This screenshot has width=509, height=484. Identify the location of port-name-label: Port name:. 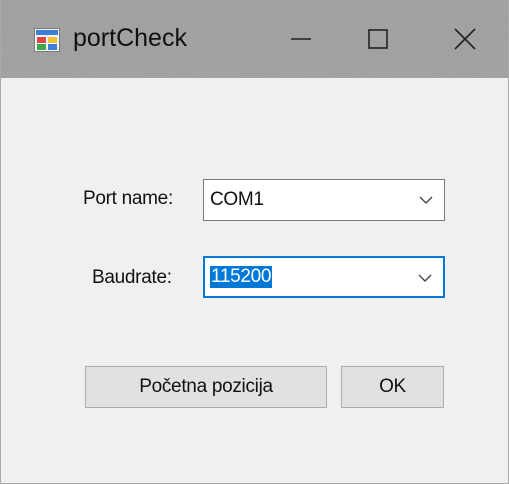
(128, 198).